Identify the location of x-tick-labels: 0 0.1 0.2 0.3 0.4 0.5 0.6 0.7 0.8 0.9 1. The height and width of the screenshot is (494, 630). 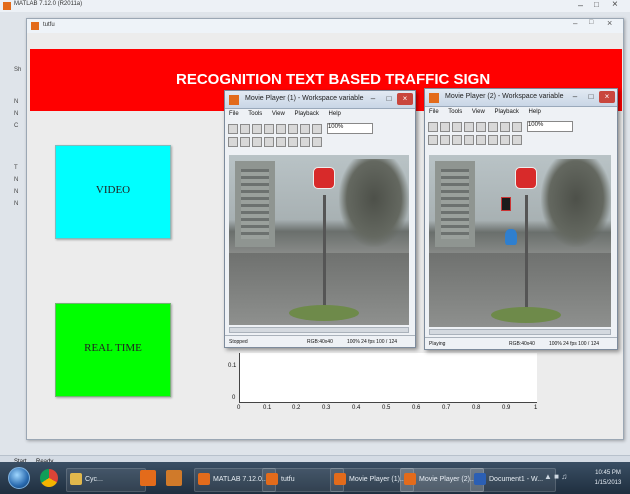
(391, 410).